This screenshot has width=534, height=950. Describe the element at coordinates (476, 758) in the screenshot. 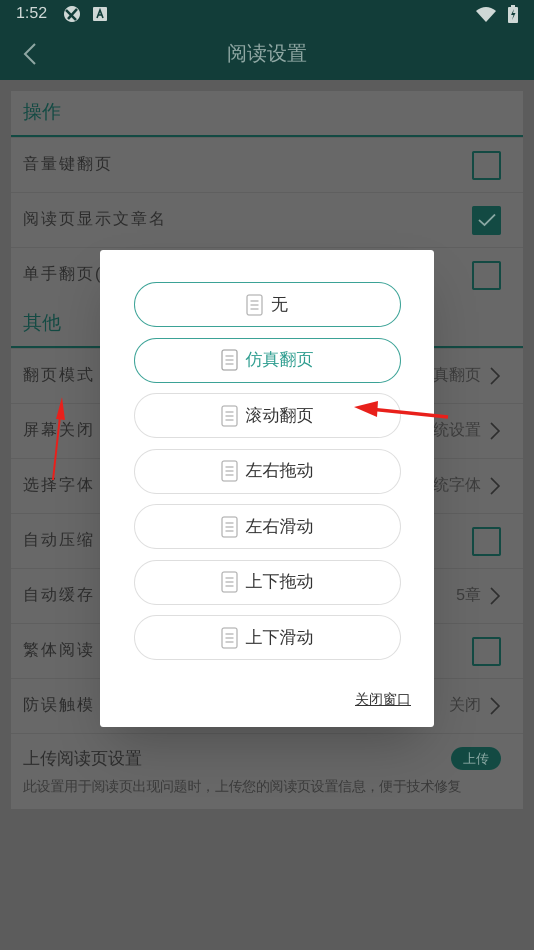

I see `upload-button: 上传` at that location.